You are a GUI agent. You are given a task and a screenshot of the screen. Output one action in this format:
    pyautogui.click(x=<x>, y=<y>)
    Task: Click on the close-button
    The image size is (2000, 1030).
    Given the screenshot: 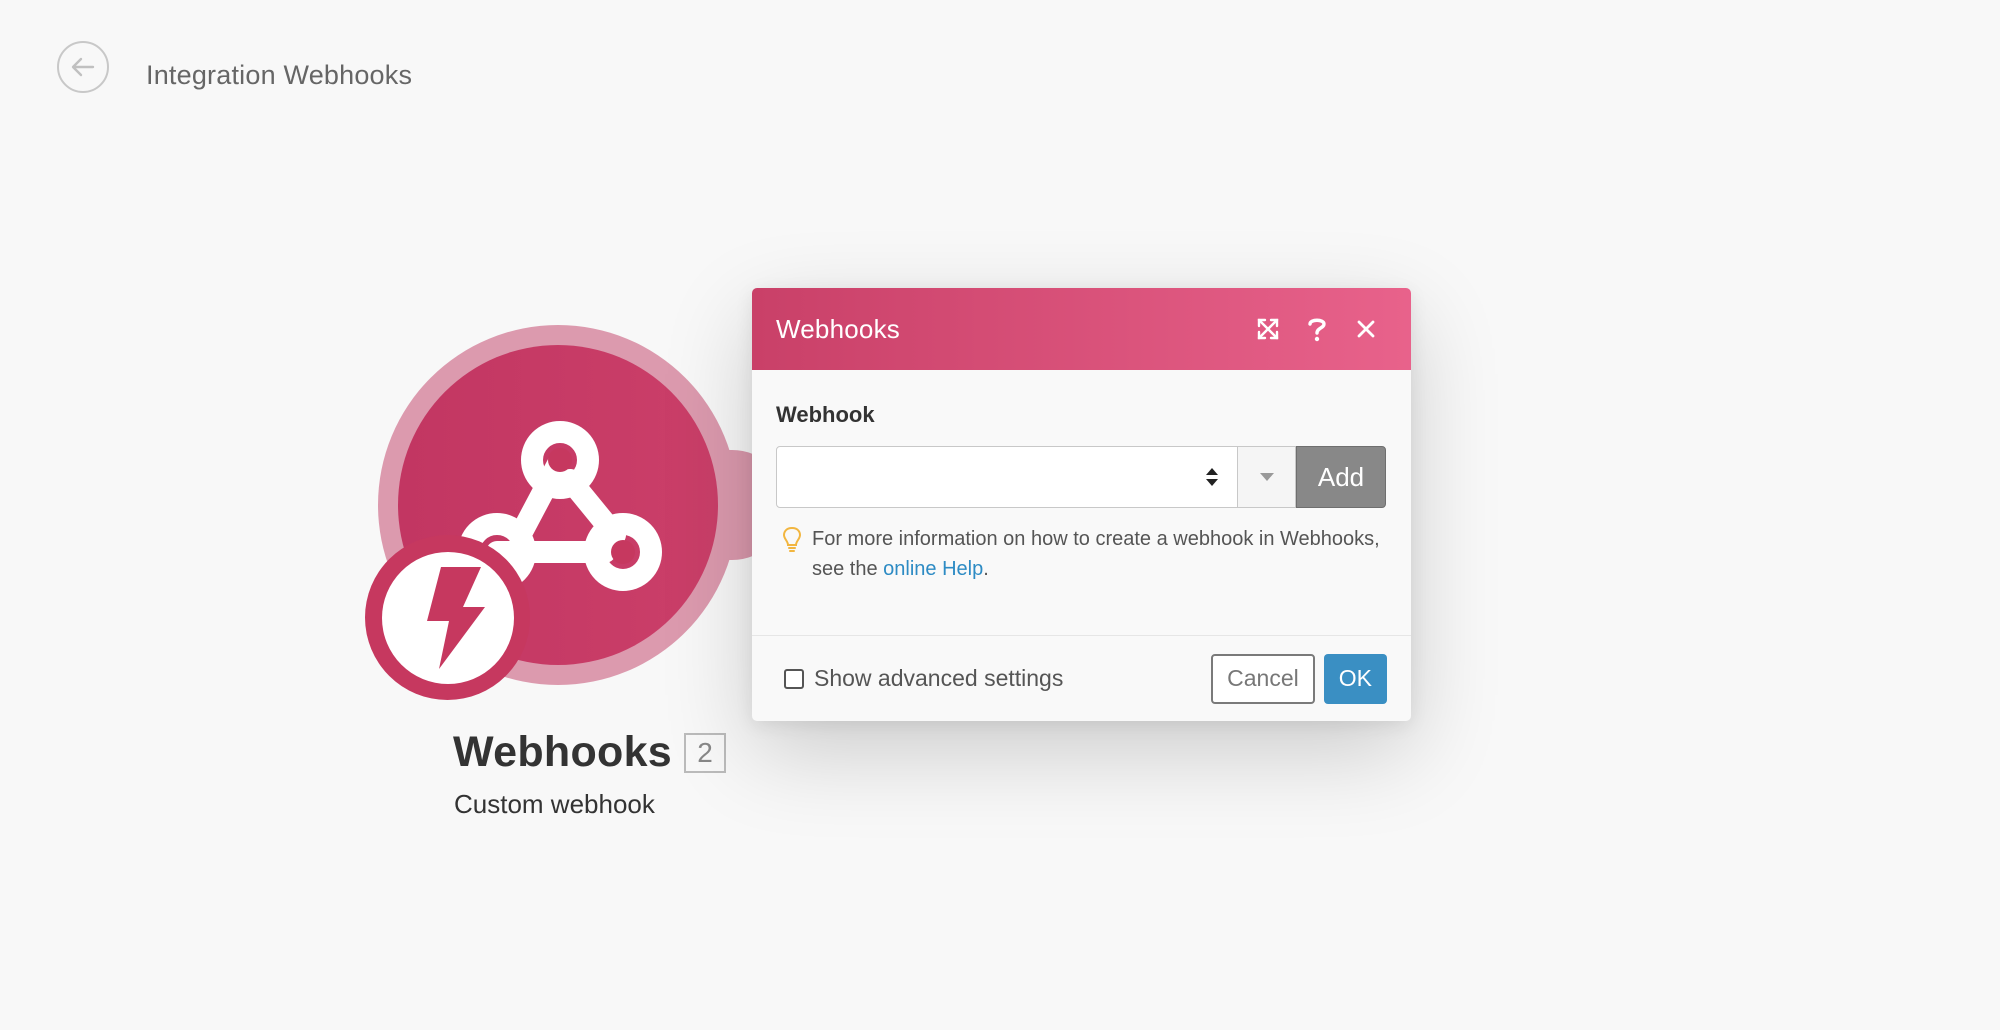 What is the action you would take?
    pyautogui.click(x=1366, y=329)
    